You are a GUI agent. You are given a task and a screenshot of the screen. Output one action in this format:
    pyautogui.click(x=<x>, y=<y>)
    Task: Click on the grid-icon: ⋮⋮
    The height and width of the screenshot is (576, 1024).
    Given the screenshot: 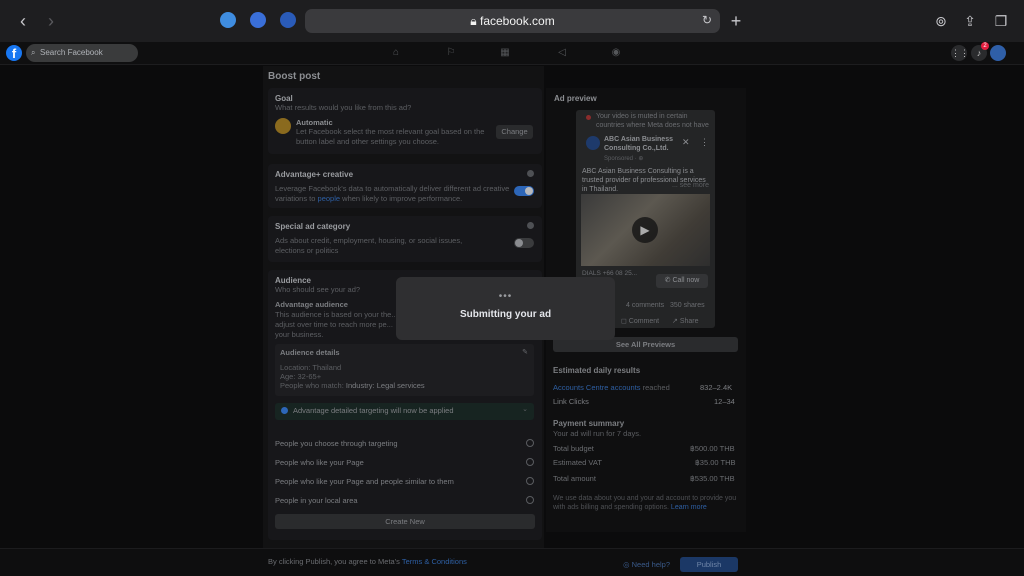 What is the action you would take?
    pyautogui.click(x=960, y=53)
    